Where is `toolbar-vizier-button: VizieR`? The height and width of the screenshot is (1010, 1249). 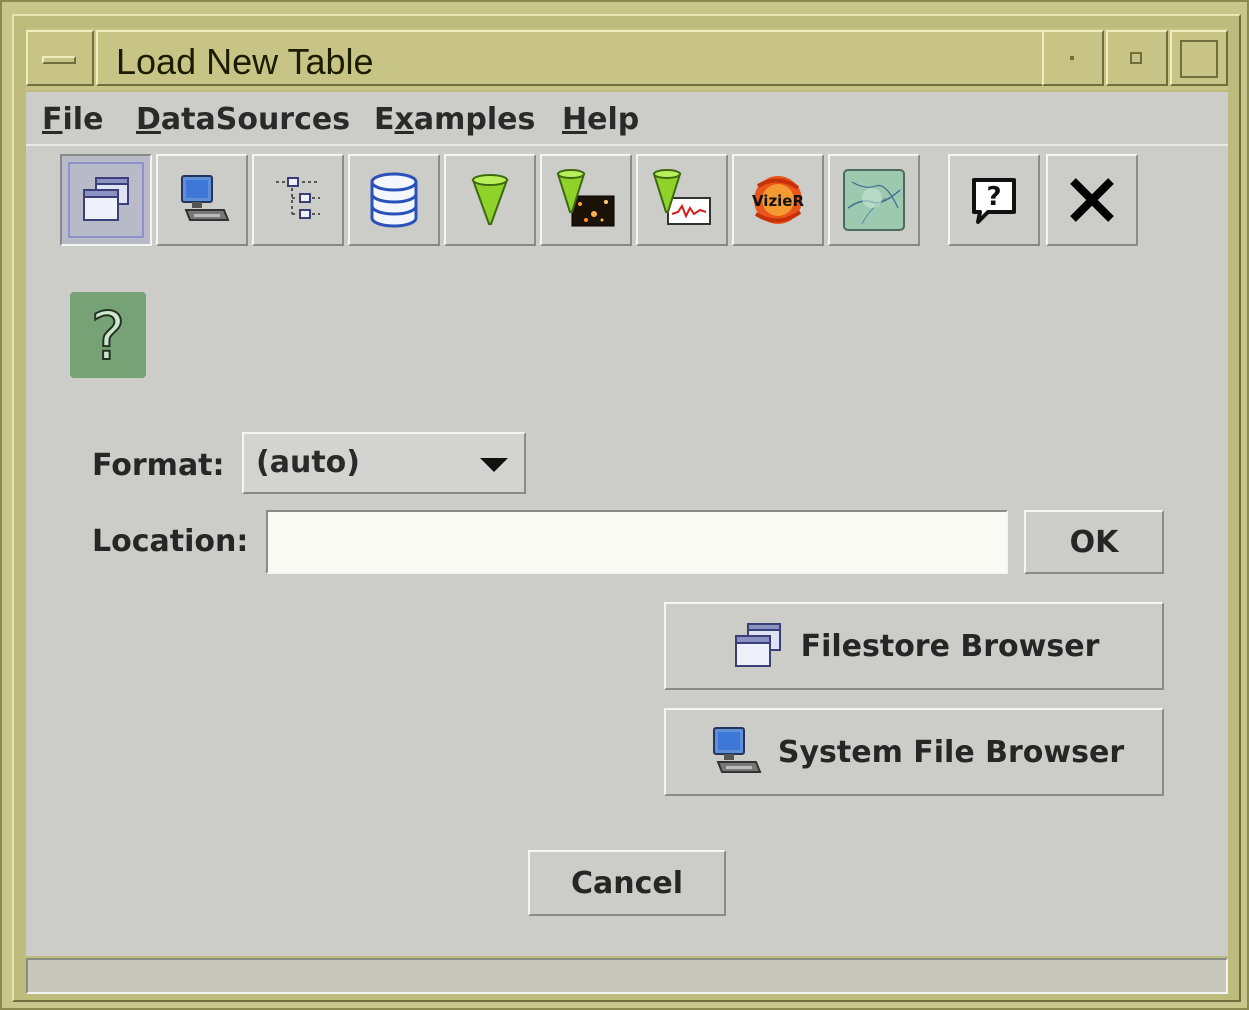
toolbar-vizier-button: VizieR is located at coordinates (778, 200).